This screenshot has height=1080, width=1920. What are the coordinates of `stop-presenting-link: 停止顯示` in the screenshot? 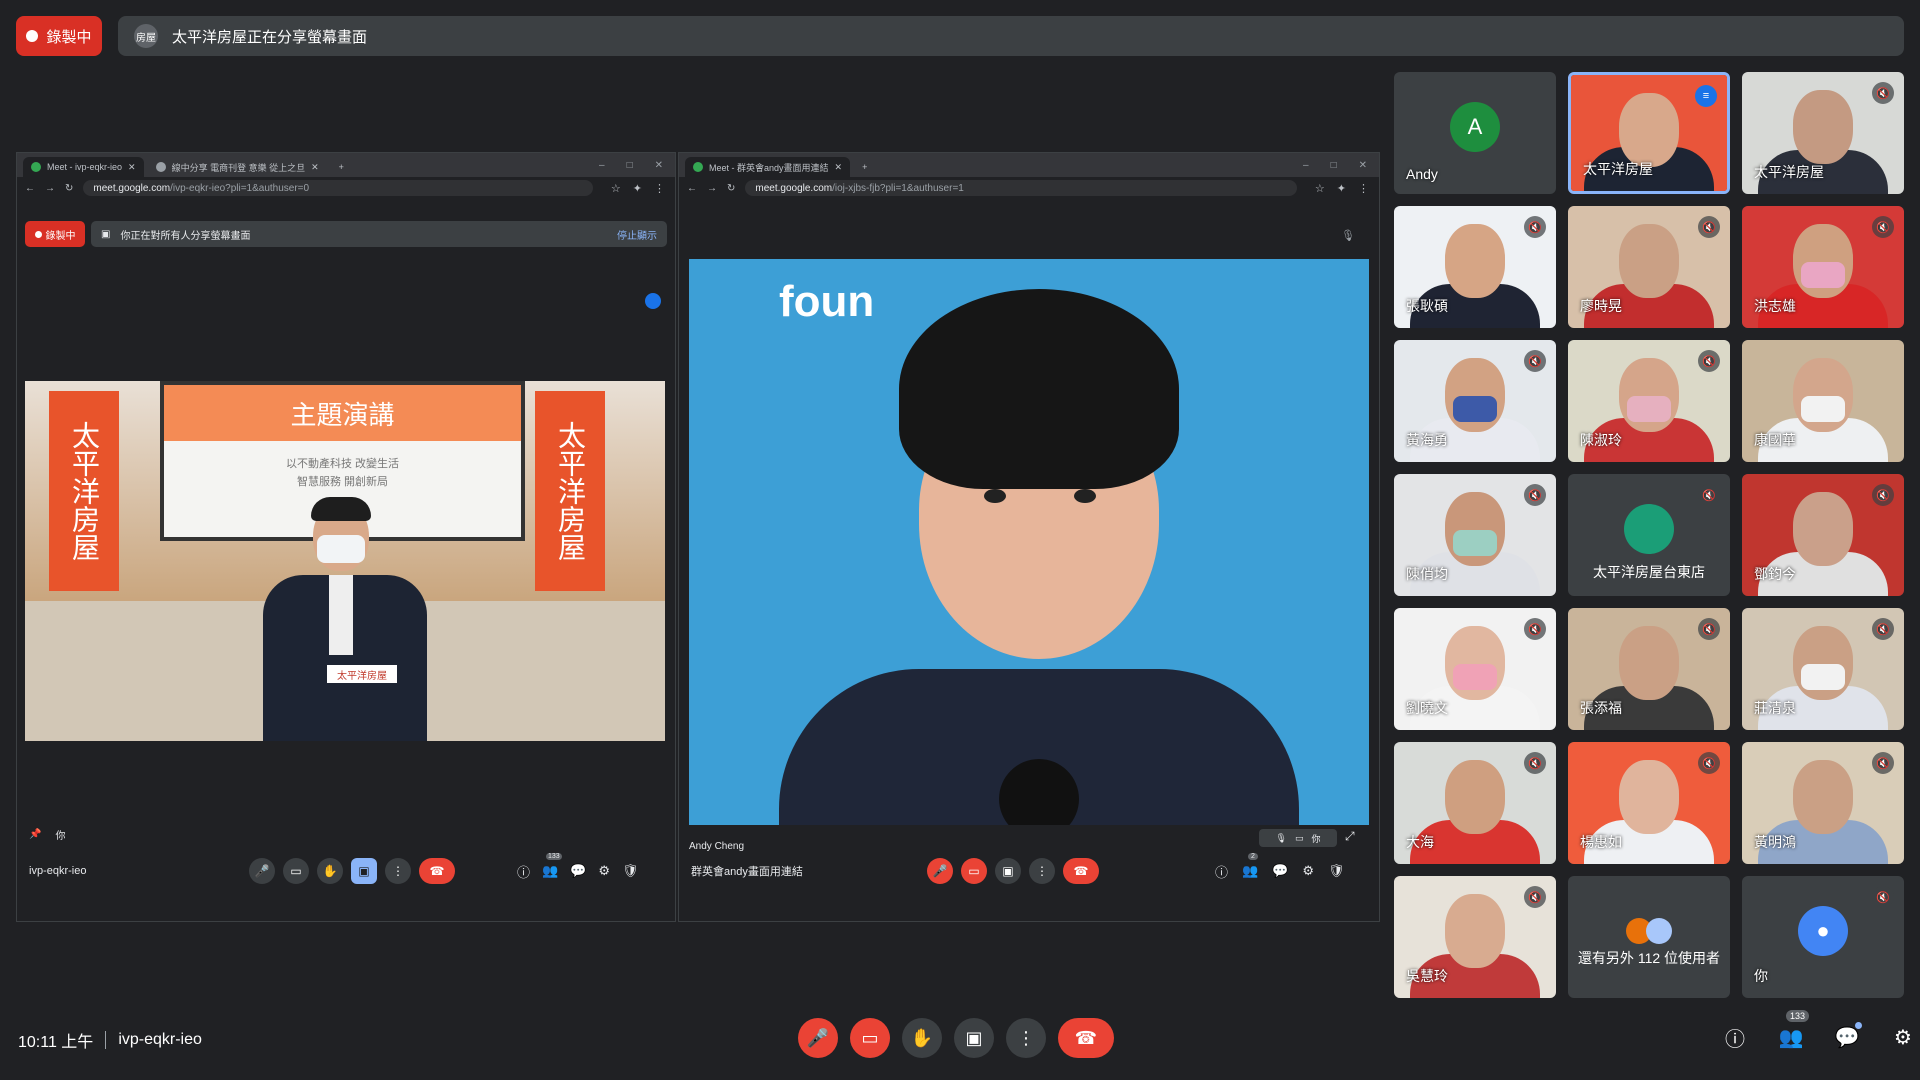 It's located at (637, 234).